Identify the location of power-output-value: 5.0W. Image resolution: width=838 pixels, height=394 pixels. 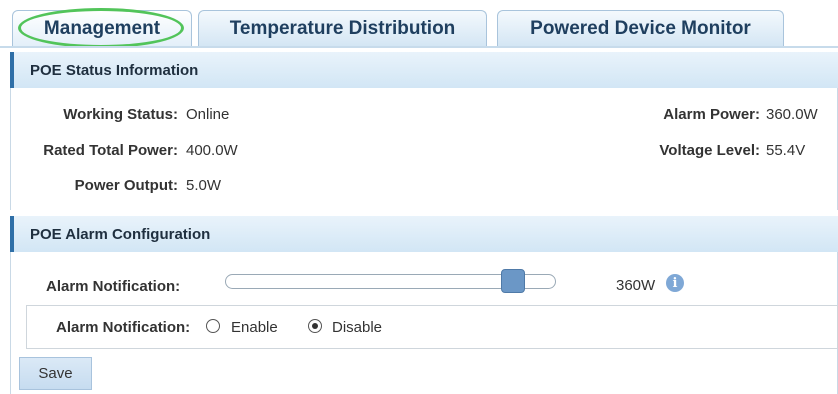
(204, 185).